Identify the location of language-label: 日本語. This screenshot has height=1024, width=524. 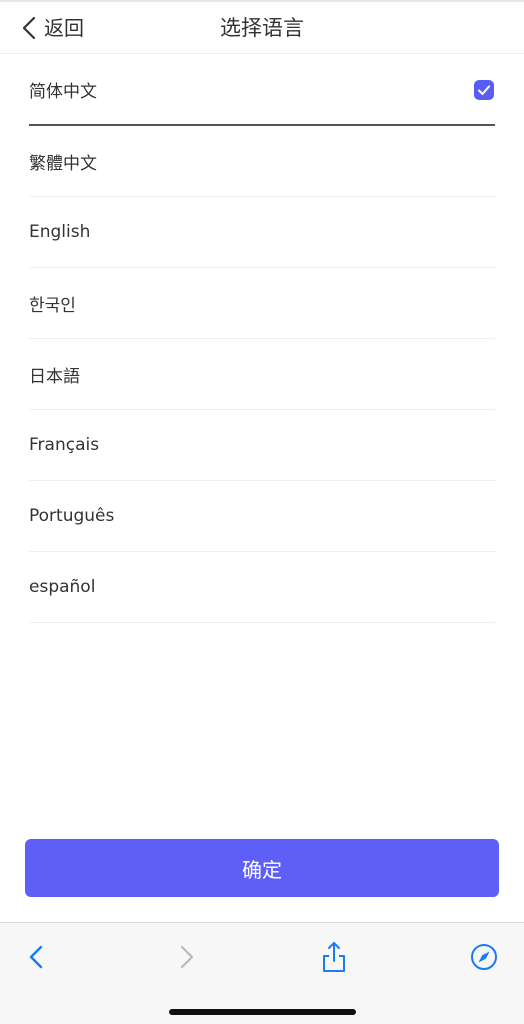
(54, 376).